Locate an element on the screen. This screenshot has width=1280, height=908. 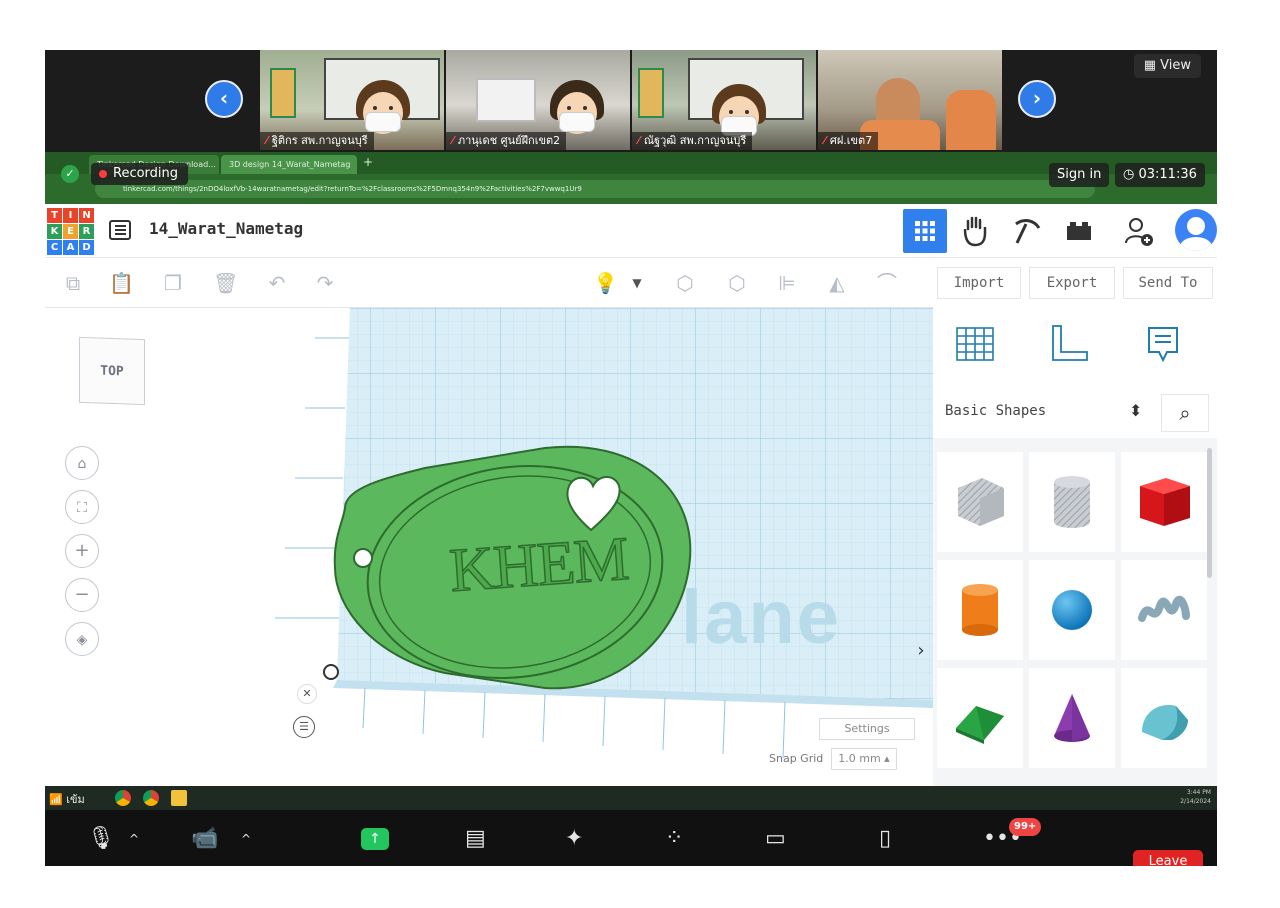
tinkercad-logo: T I N K E R C A D is located at coordinates (71, 232).